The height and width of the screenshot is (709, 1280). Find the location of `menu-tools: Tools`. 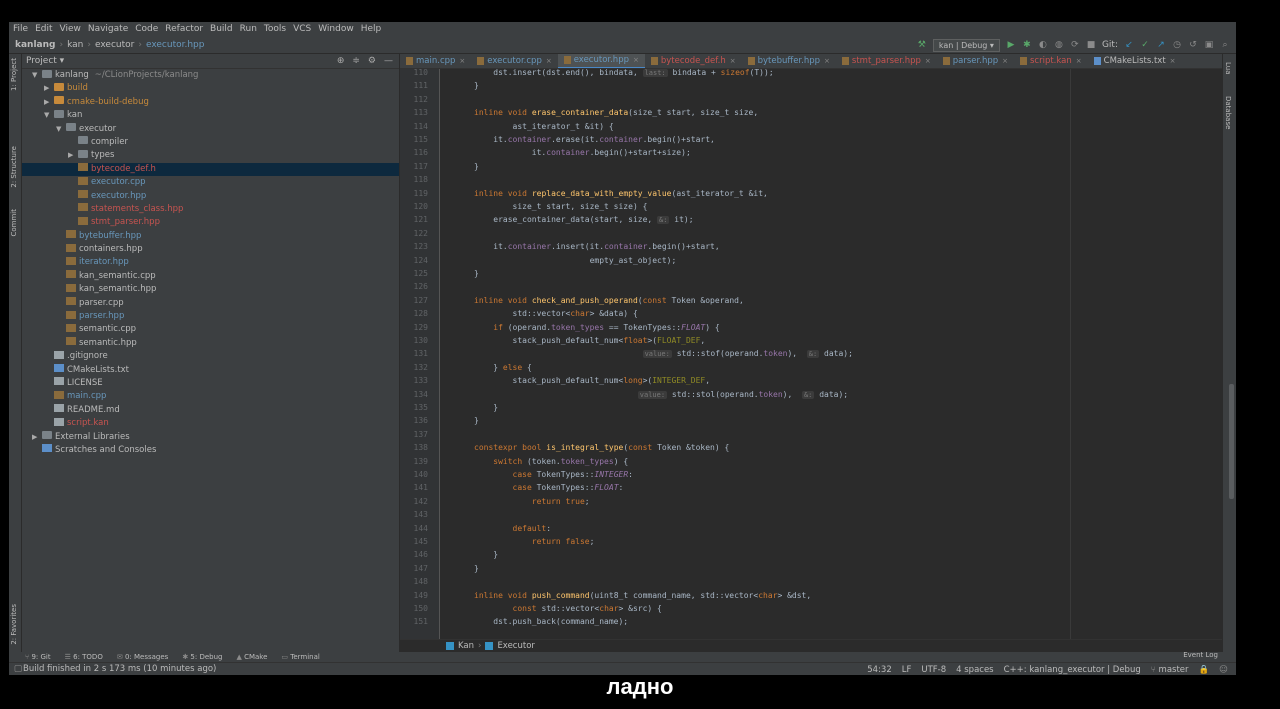

menu-tools: Tools is located at coordinates (275, 29).